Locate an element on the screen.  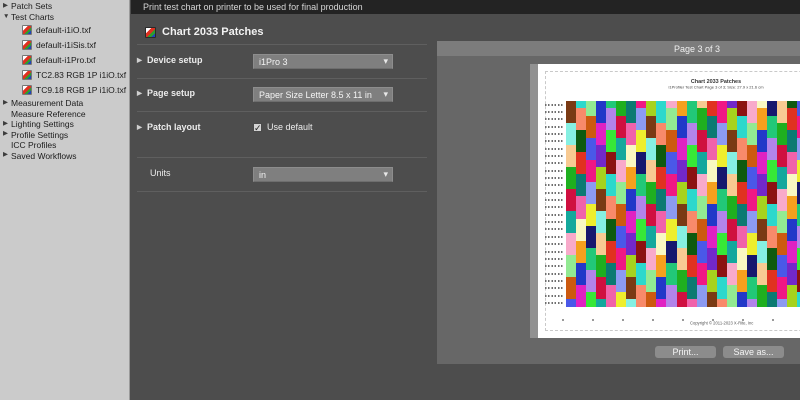
sidebar-item-tc9-18-rgb-1p-i1io-txf: TC9.18 RGB 1P i1iO.txf is located at coordinates (64, 90).